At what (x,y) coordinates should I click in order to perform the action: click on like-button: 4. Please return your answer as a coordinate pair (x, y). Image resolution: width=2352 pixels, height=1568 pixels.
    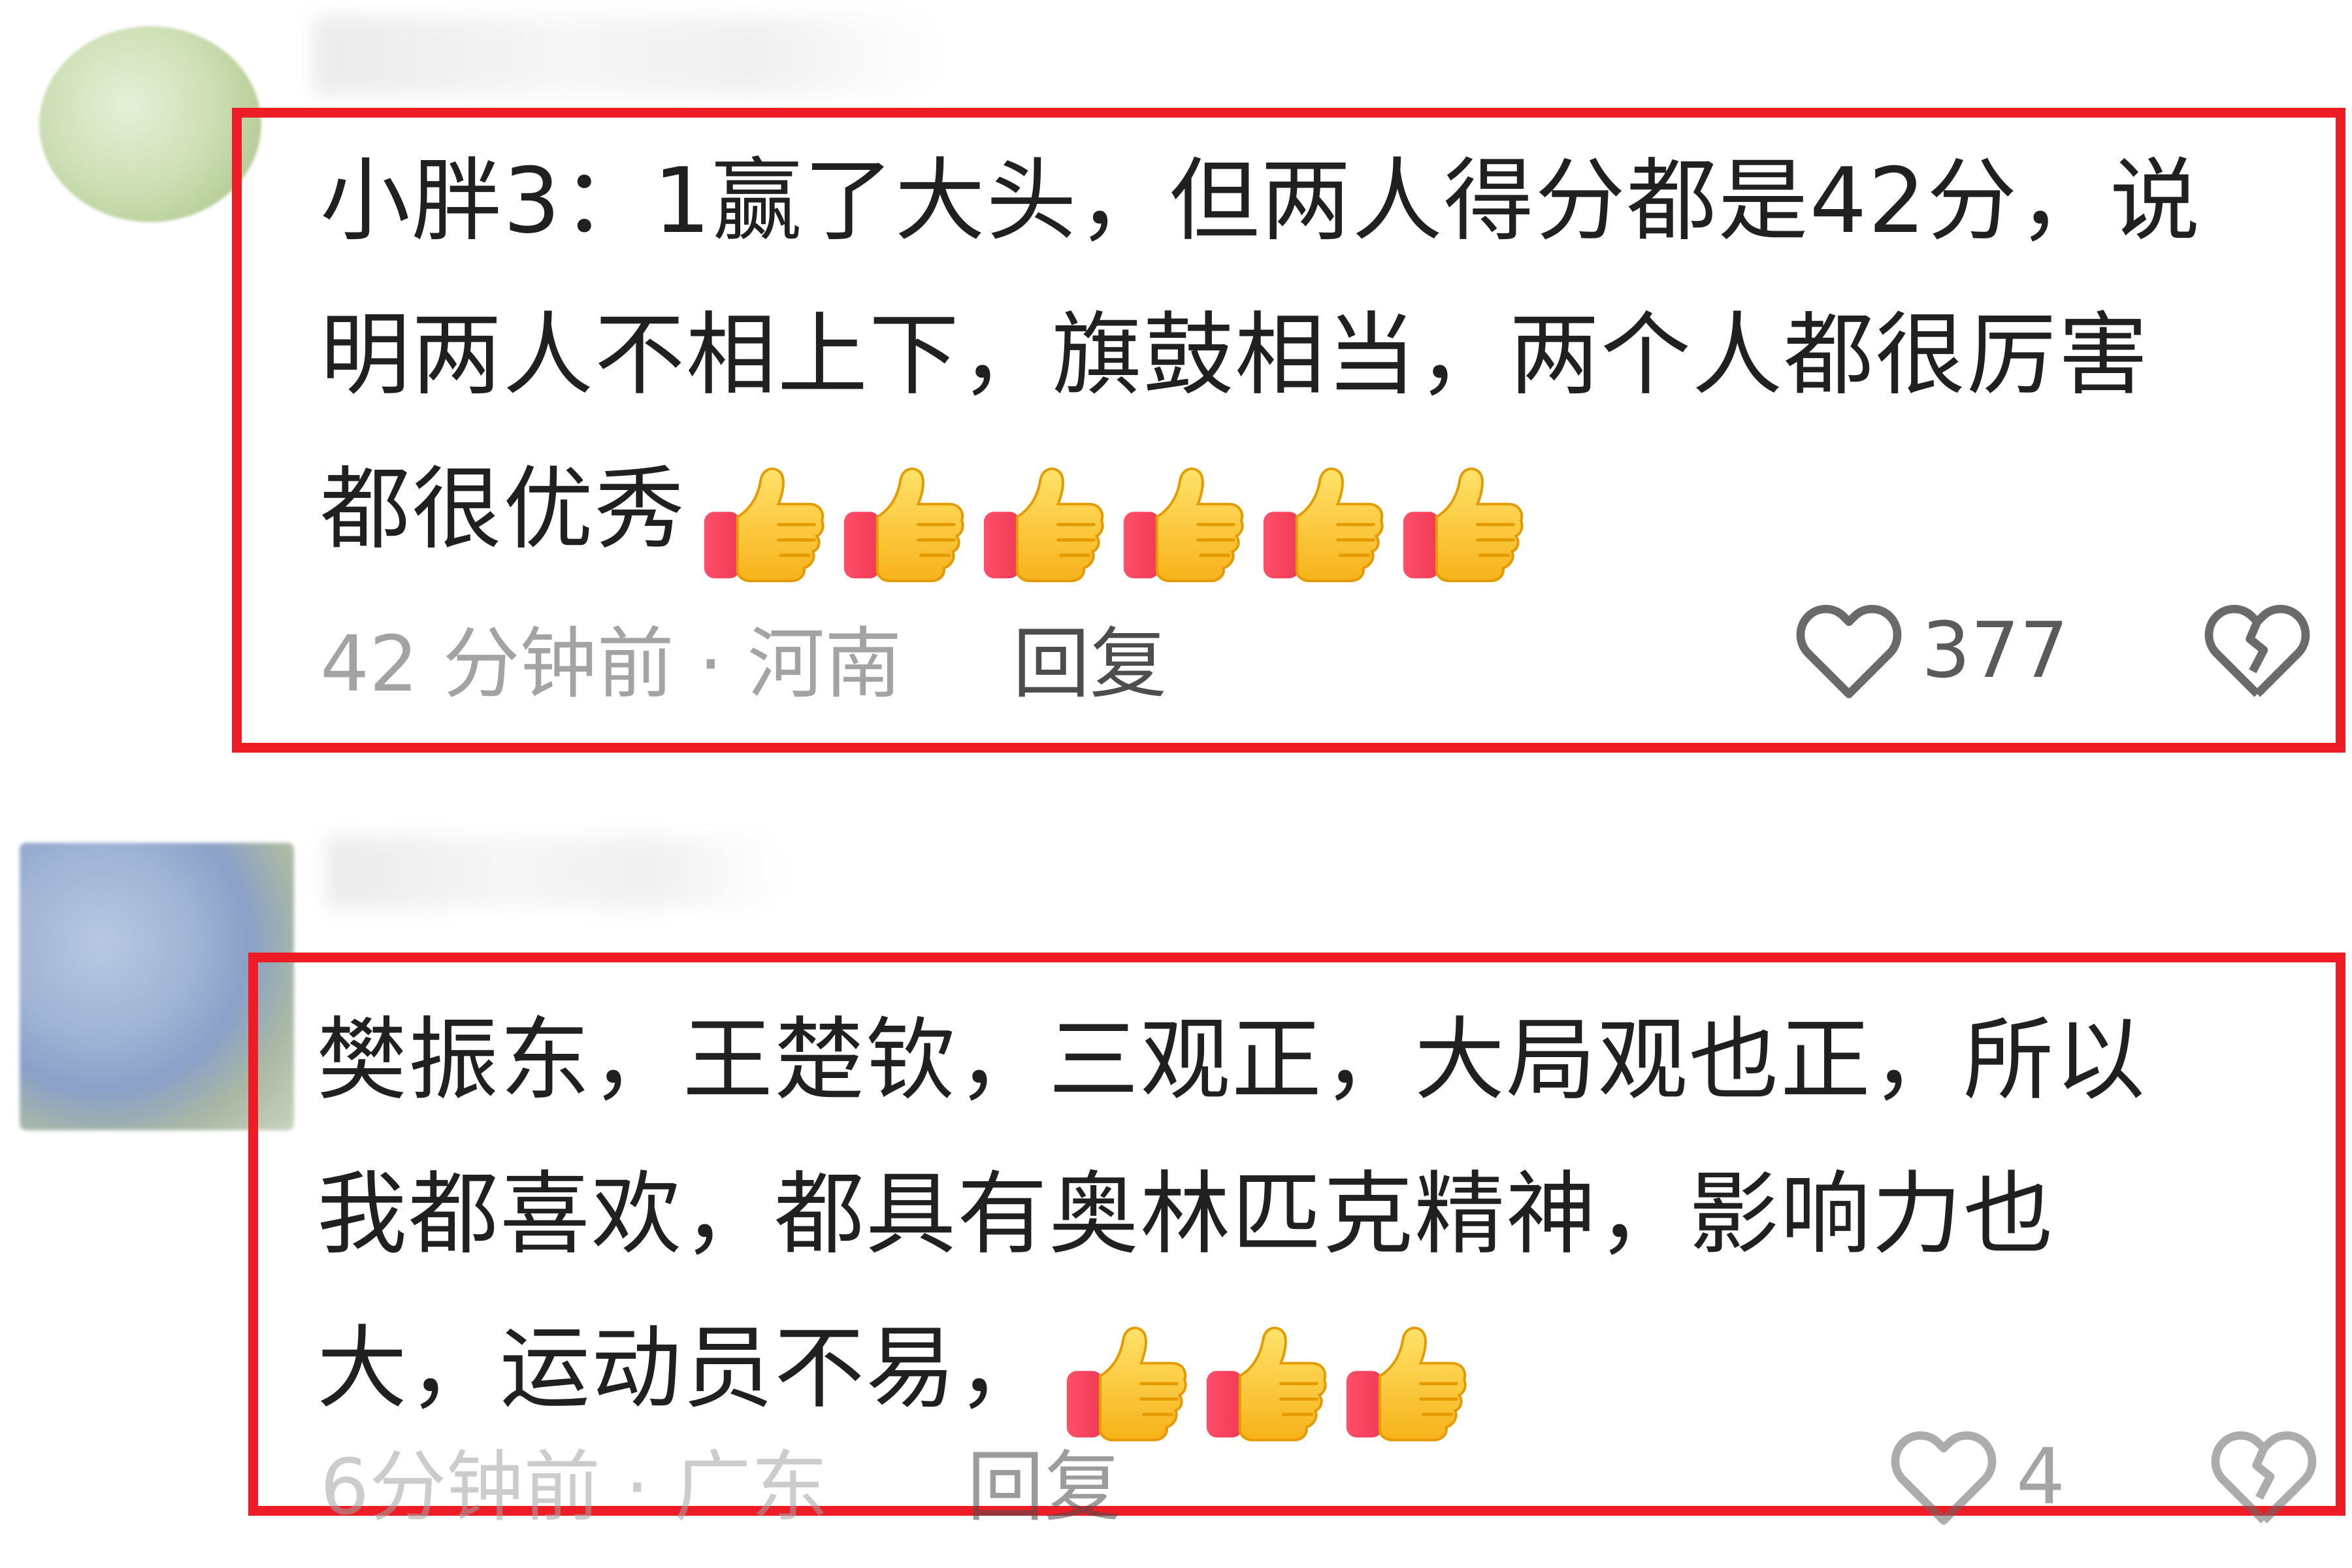
    Looking at the image, I should click on (1976, 1476).